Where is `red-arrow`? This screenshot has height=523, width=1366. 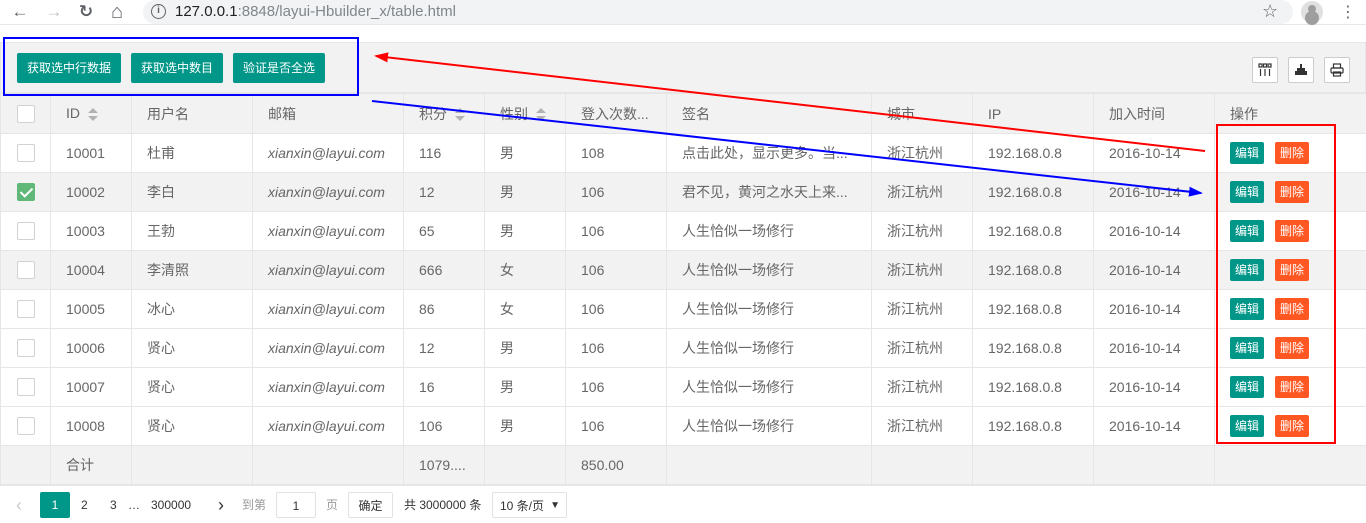
red-arrow is located at coordinates (790, 102).